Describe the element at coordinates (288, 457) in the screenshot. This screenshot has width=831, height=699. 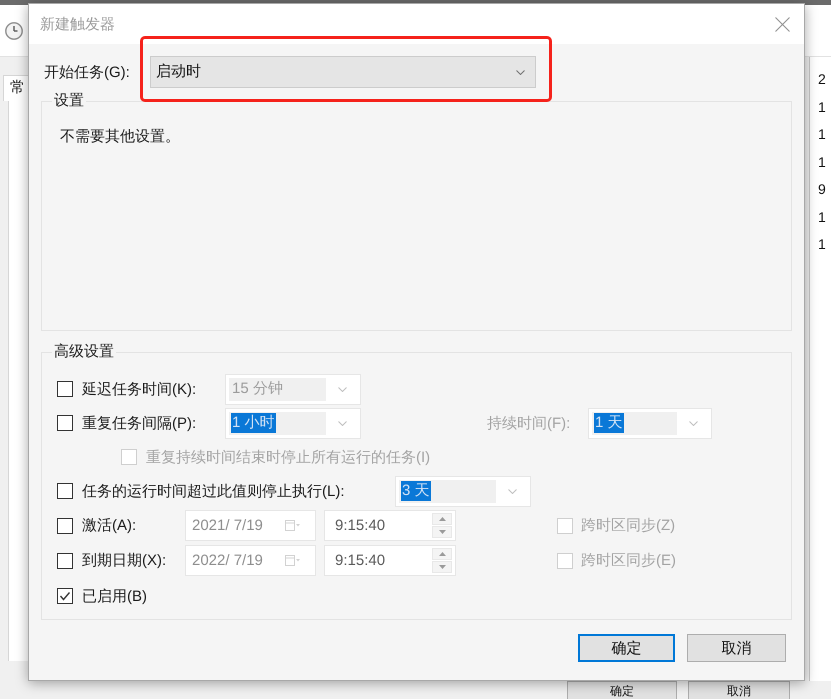
I see `checkbox-label: 重复持续时间结束时停止所有运行的任务(I)` at that location.